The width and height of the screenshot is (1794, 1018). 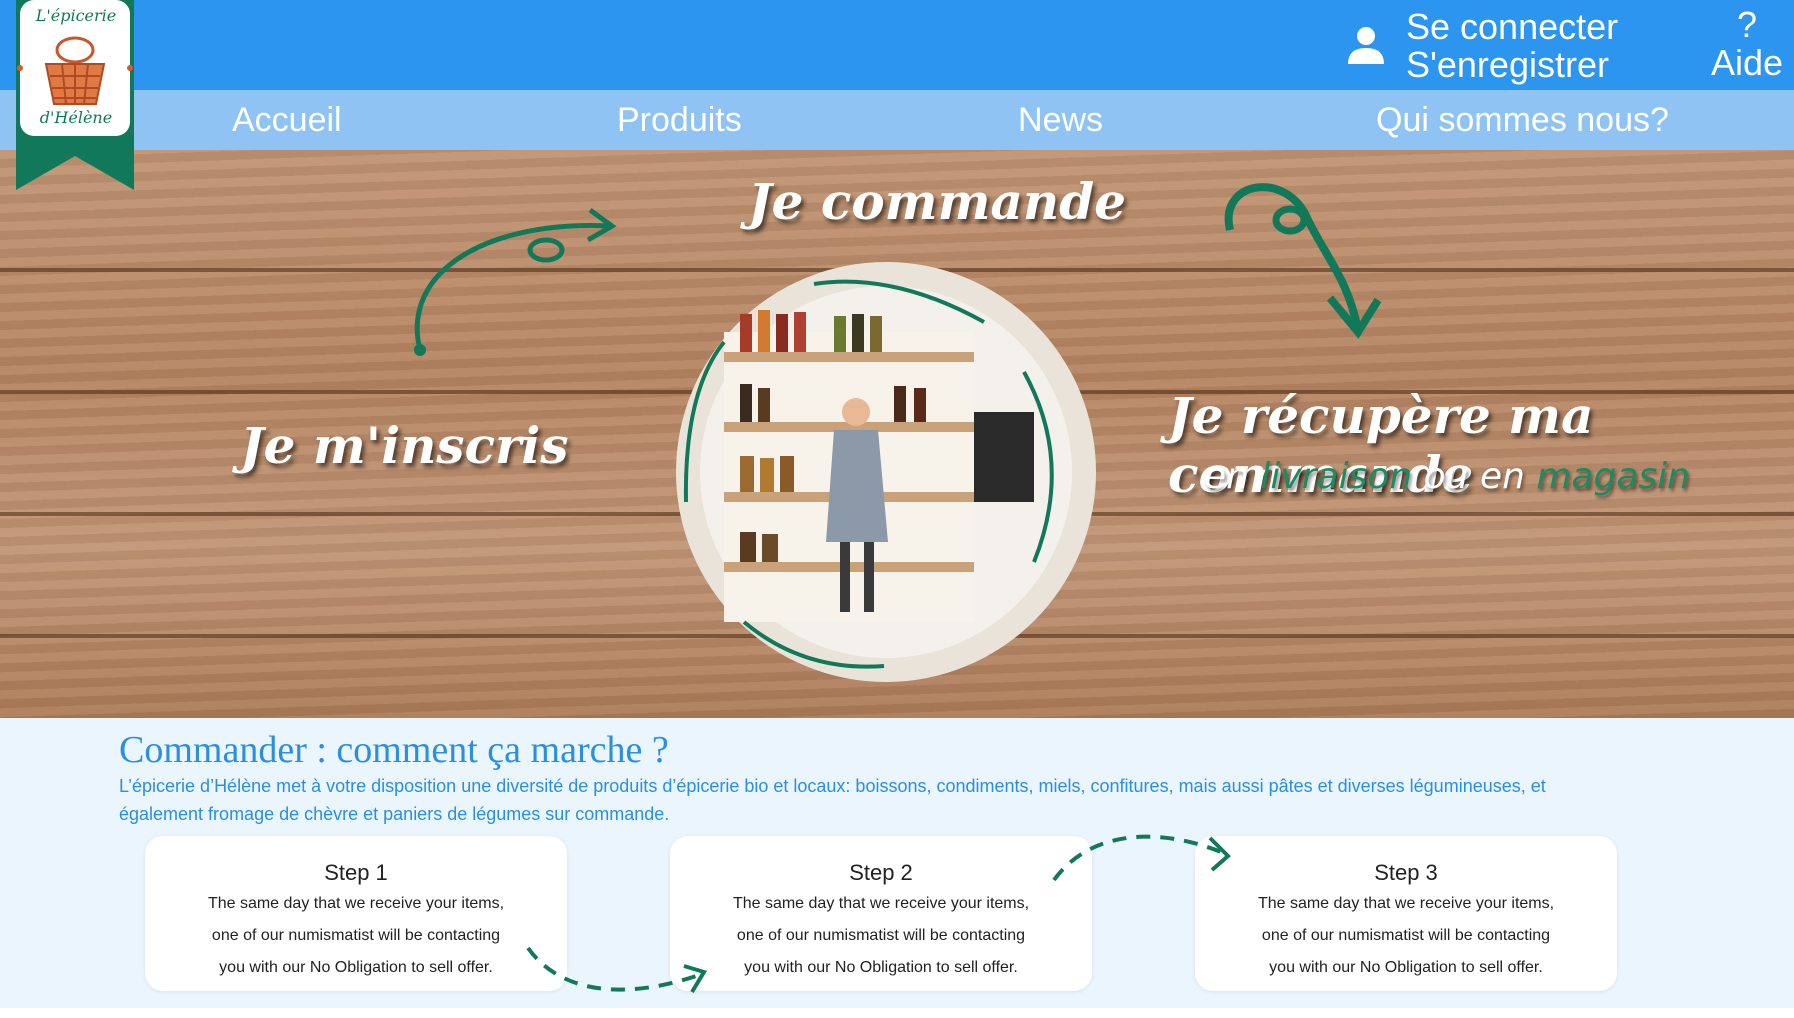 I want to click on account-links: Se connecter S'enregistrer, so click(x=1512, y=46).